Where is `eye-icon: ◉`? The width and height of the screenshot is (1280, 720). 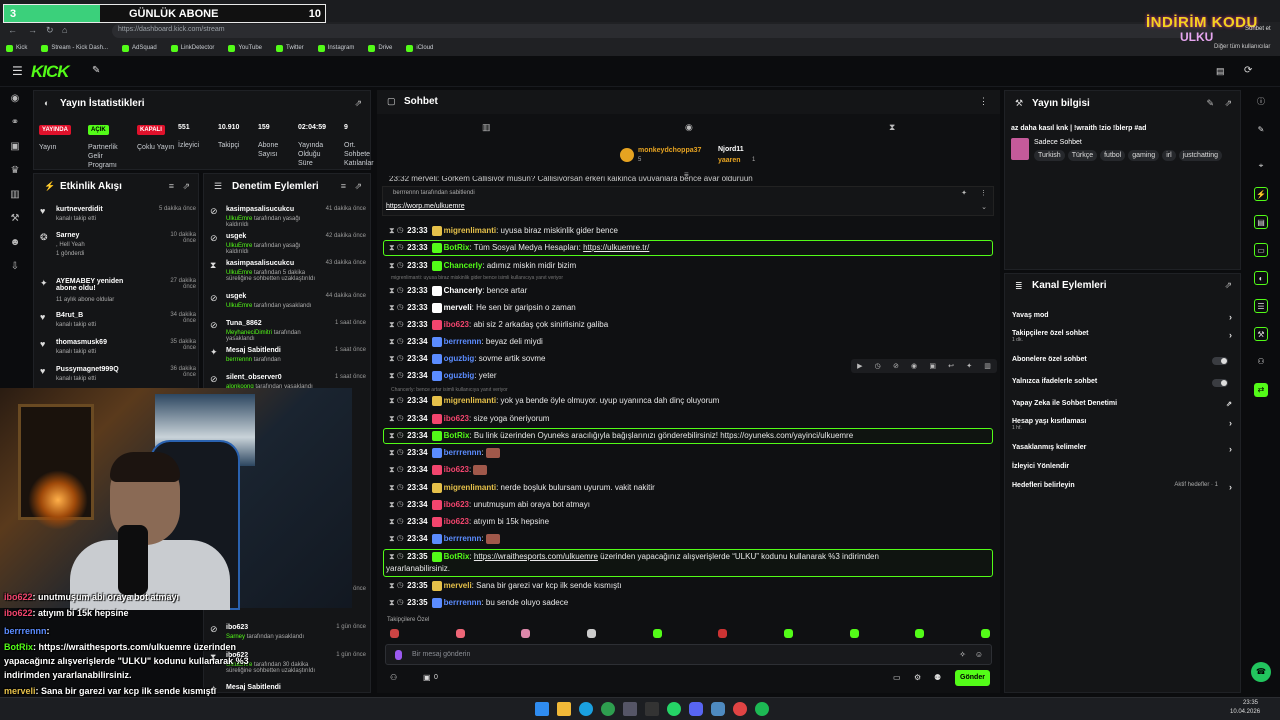
eye-icon: ◉ is located at coordinates (914, 366).